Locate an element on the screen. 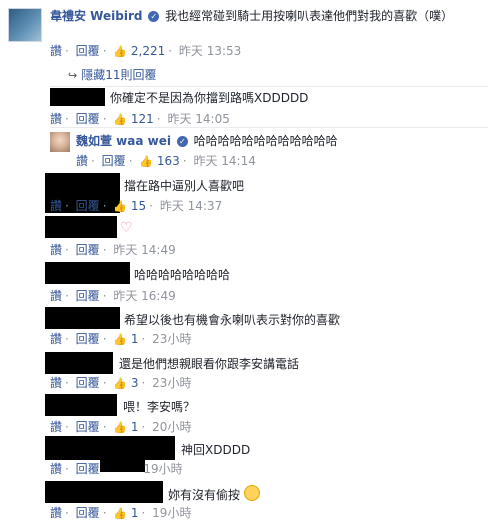 Image resolution: width=488 pixels, height=523 pixels. reply-text: 神回XDDDD is located at coordinates (216, 450).